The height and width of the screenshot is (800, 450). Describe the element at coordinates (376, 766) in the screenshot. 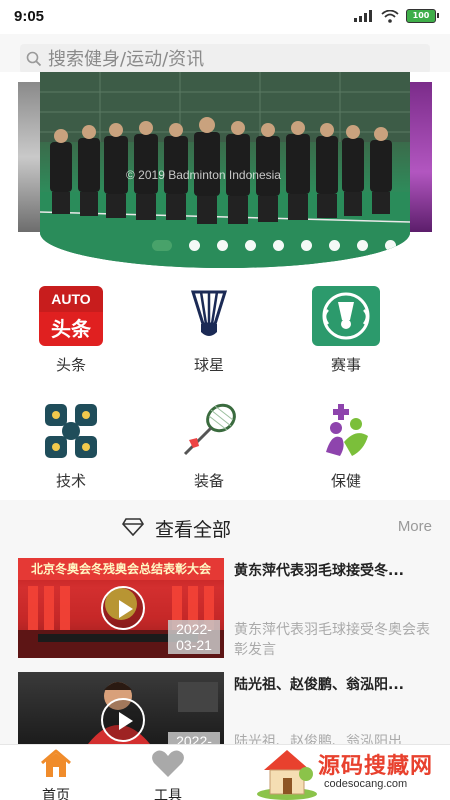

I see `watermark-title: 源码搜藏网` at that location.